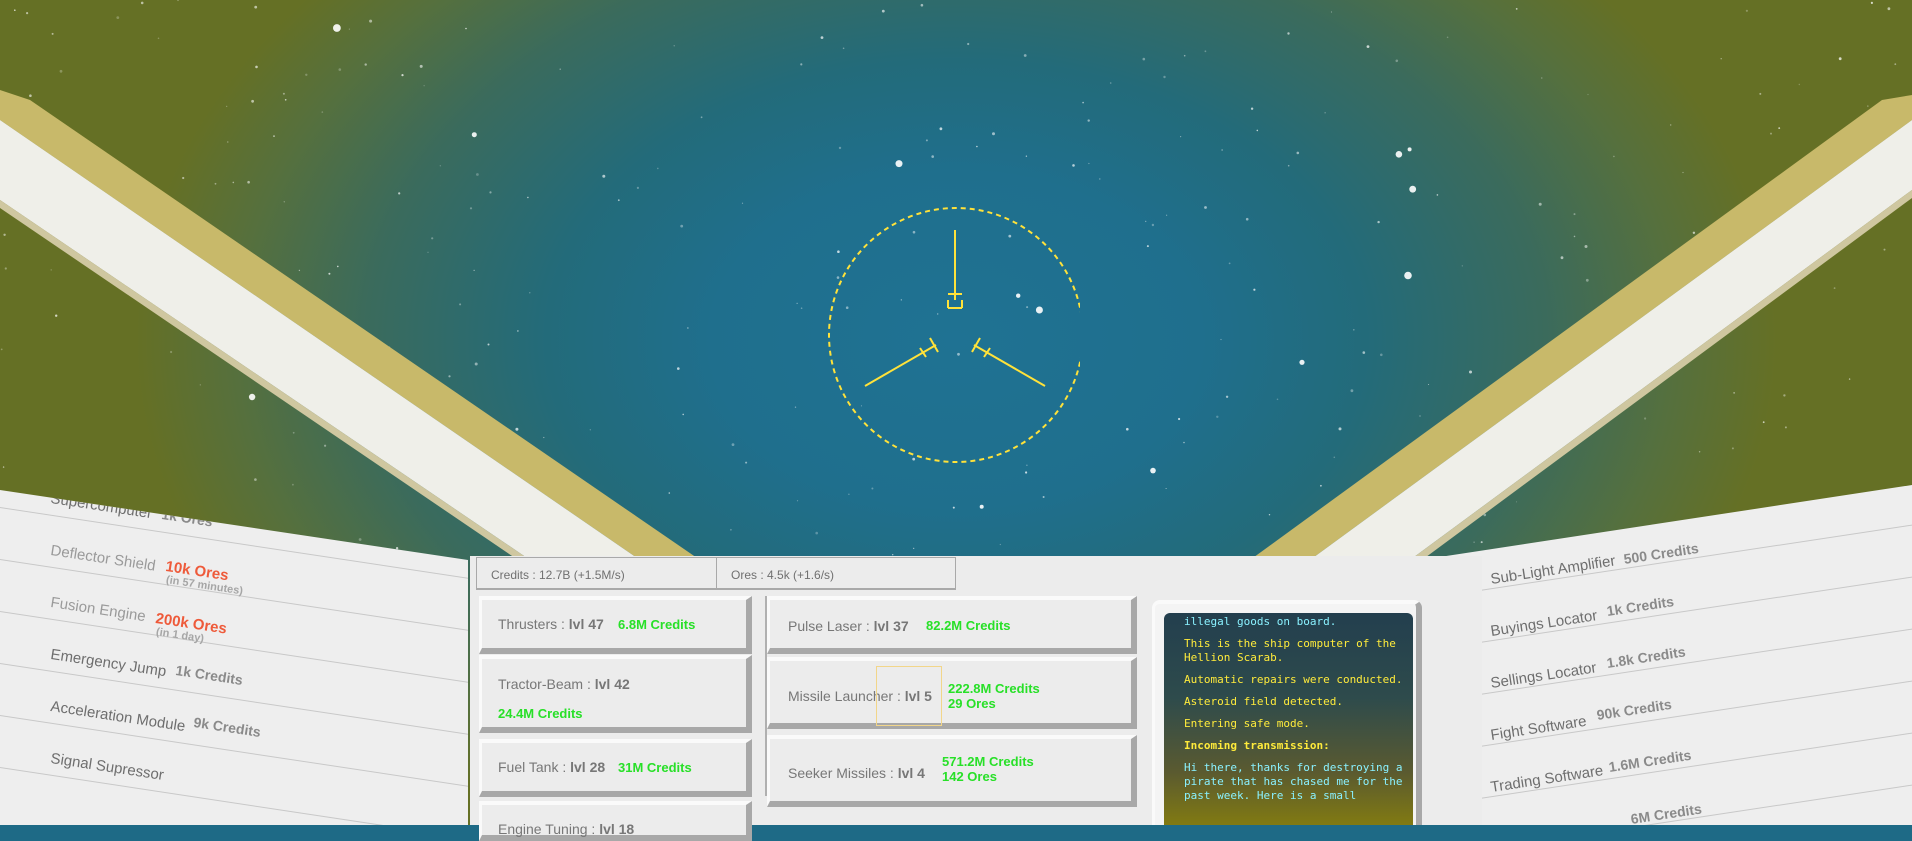  What do you see at coordinates (831, 626) in the screenshot?
I see `weapon-label: Pulse Laser :` at bounding box center [831, 626].